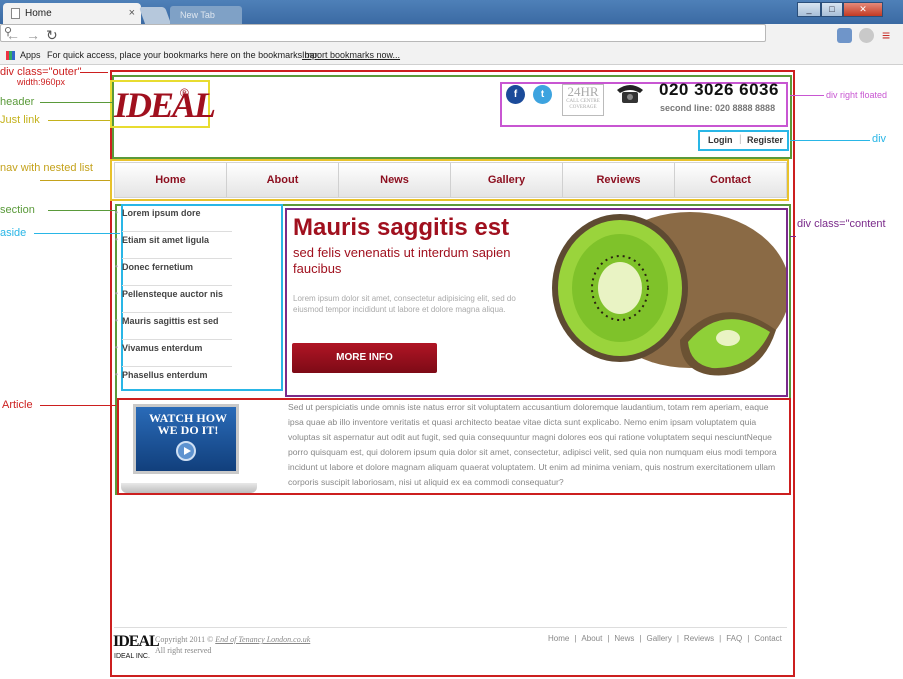 The height and width of the screenshot is (679, 903). I want to click on kiwi-image, so click(669, 294).